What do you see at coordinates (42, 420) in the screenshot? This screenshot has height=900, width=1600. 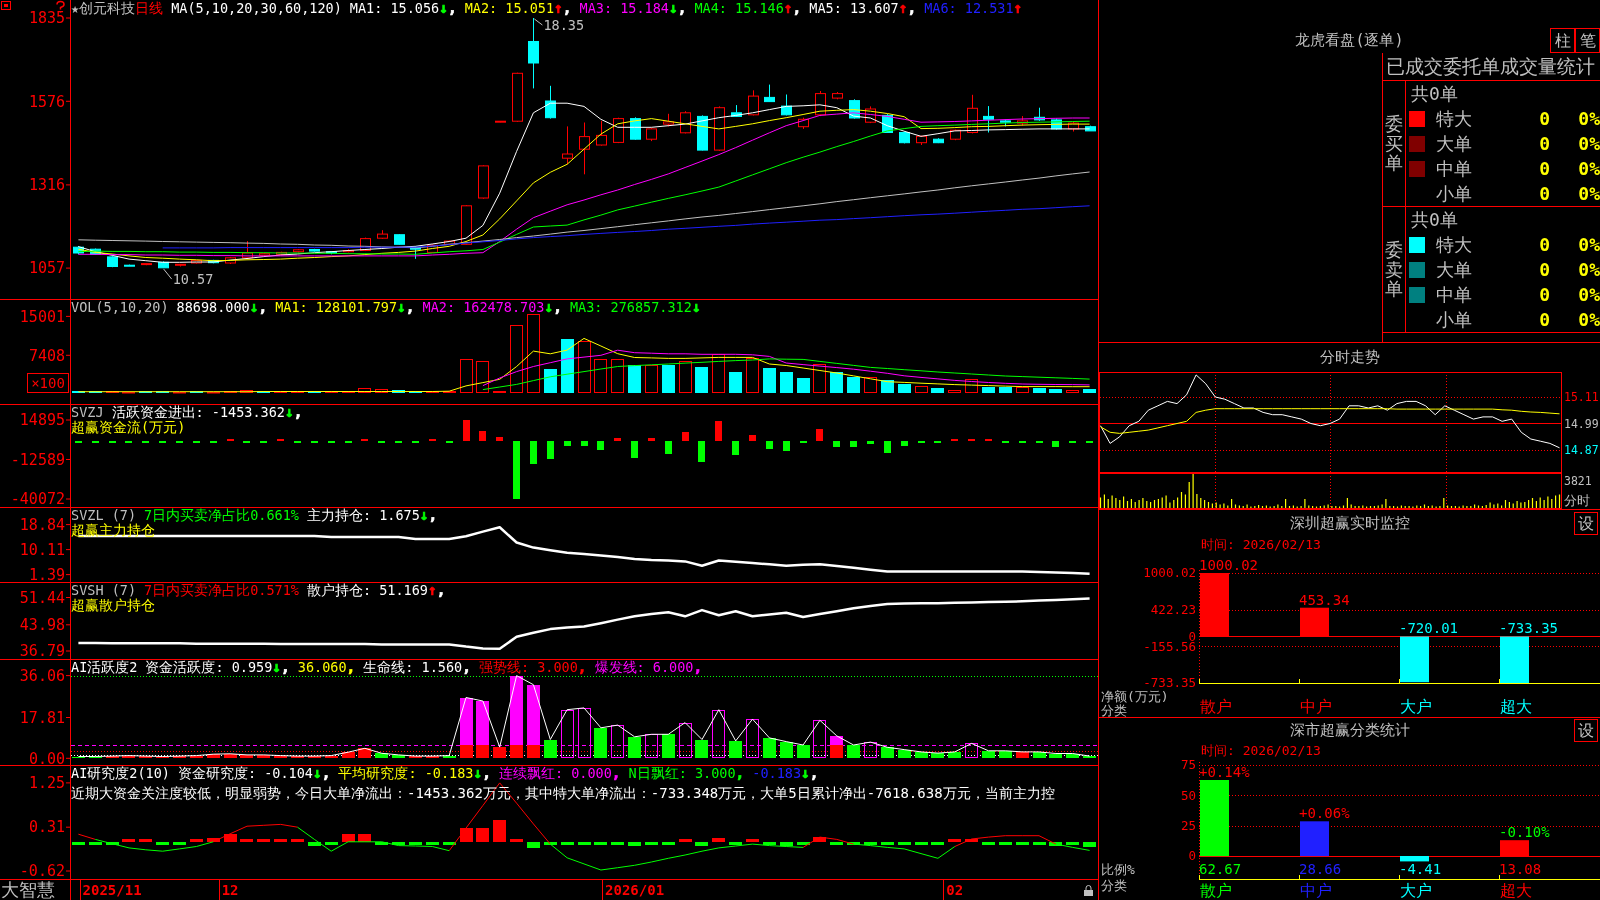 I see `axis-tick-label: 14895` at bounding box center [42, 420].